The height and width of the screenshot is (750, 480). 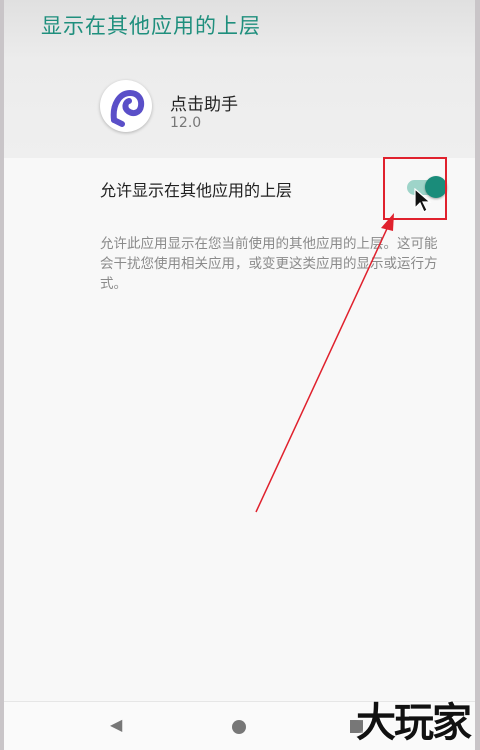 I want to click on app-name: 点击助手, so click(x=204, y=105).